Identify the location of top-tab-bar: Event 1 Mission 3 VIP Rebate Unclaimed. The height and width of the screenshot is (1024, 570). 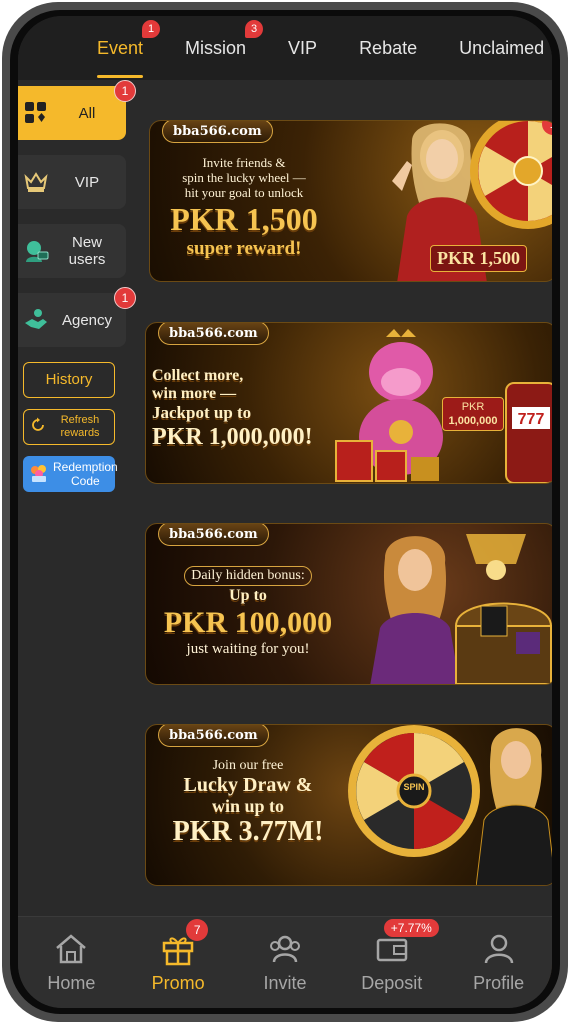
(285, 48).